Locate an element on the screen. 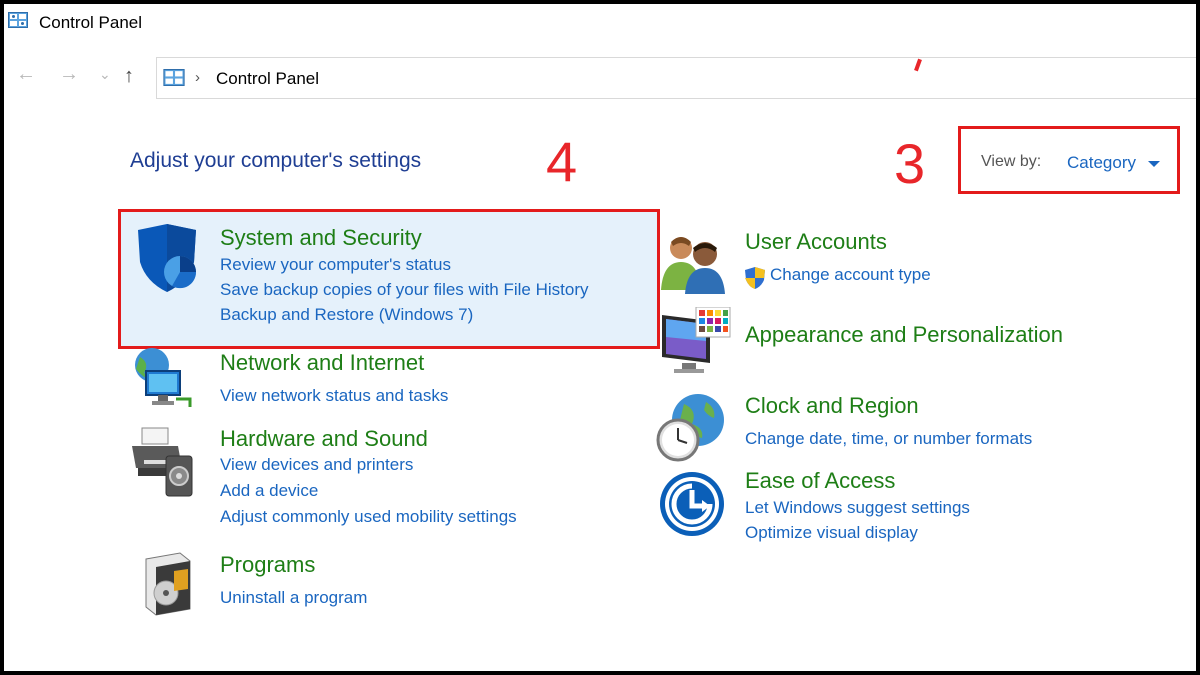 Image resolution: width=1200 pixels, height=675 pixels. uac-shield-icon is located at coordinates (755, 278).